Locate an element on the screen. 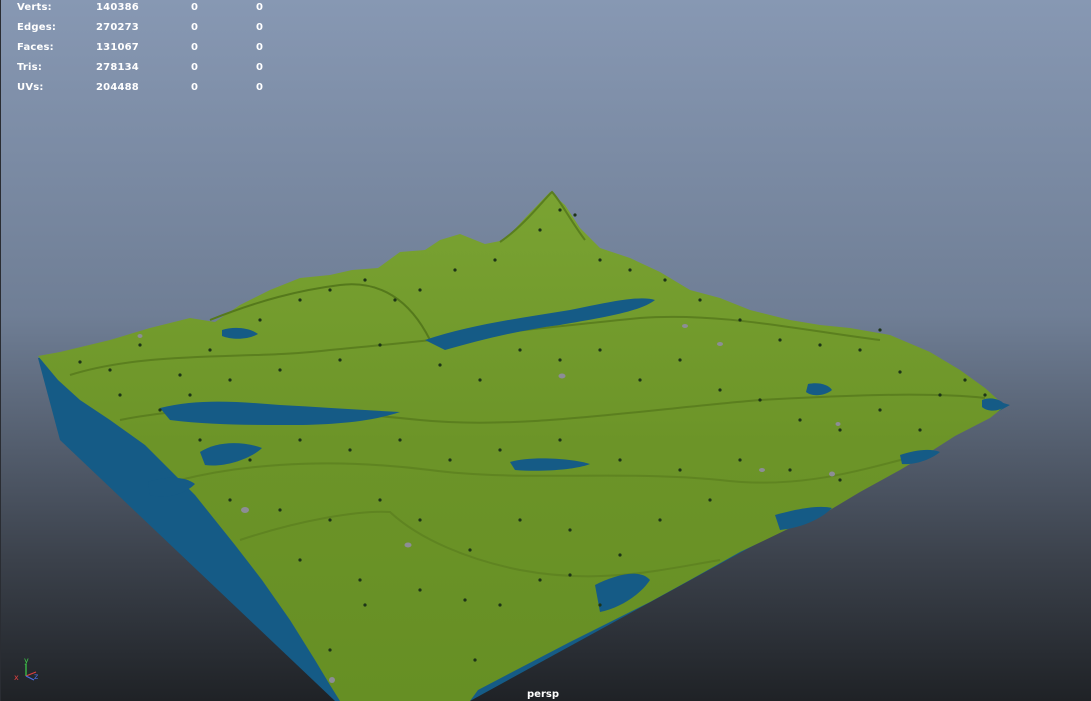  hud-label: Verts: is located at coordinates (34, 7).